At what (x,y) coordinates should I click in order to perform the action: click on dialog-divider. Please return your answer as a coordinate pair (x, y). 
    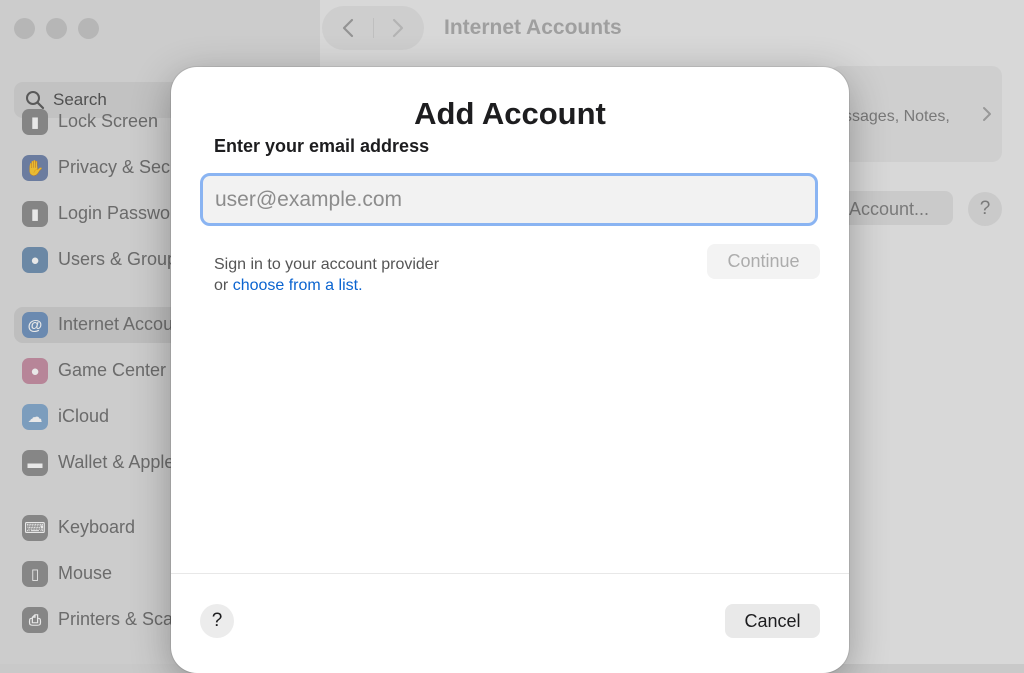
    Looking at the image, I should click on (510, 573).